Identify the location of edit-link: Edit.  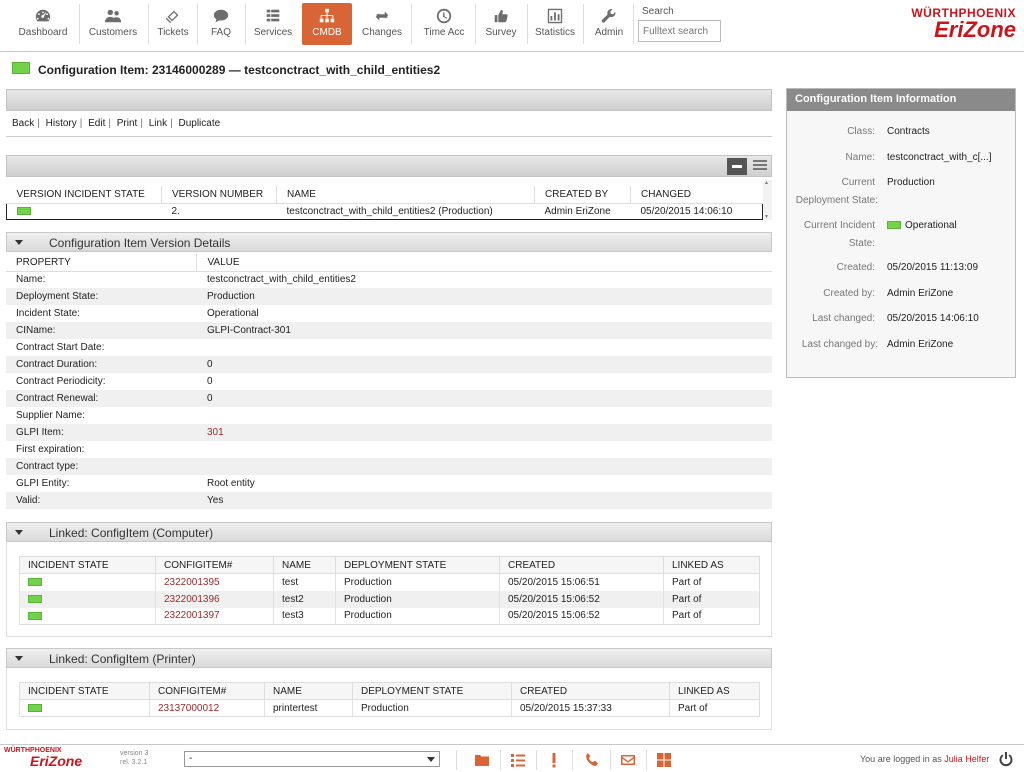
(96, 123).